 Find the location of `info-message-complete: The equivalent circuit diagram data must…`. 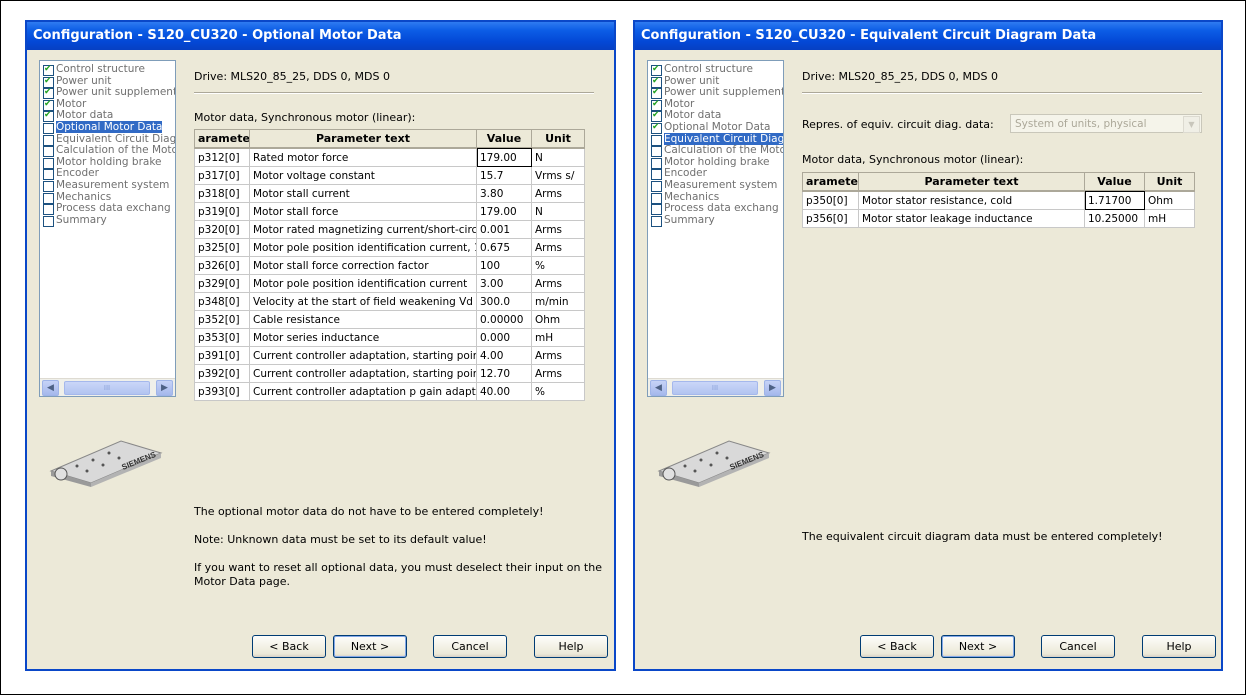

info-message-complete: The equivalent circuit diagram data must… is located at coordinates (982, 536).